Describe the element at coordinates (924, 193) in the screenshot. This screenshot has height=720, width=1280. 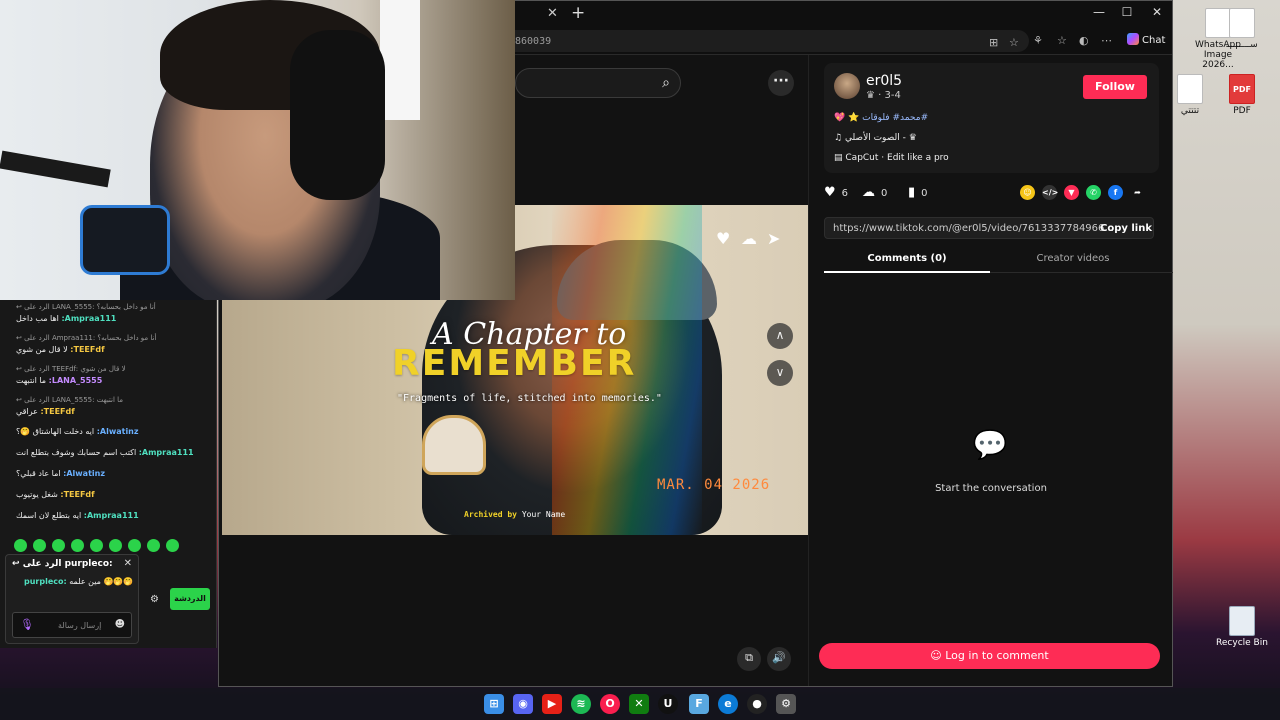
I see `save-count: 0` at that location.